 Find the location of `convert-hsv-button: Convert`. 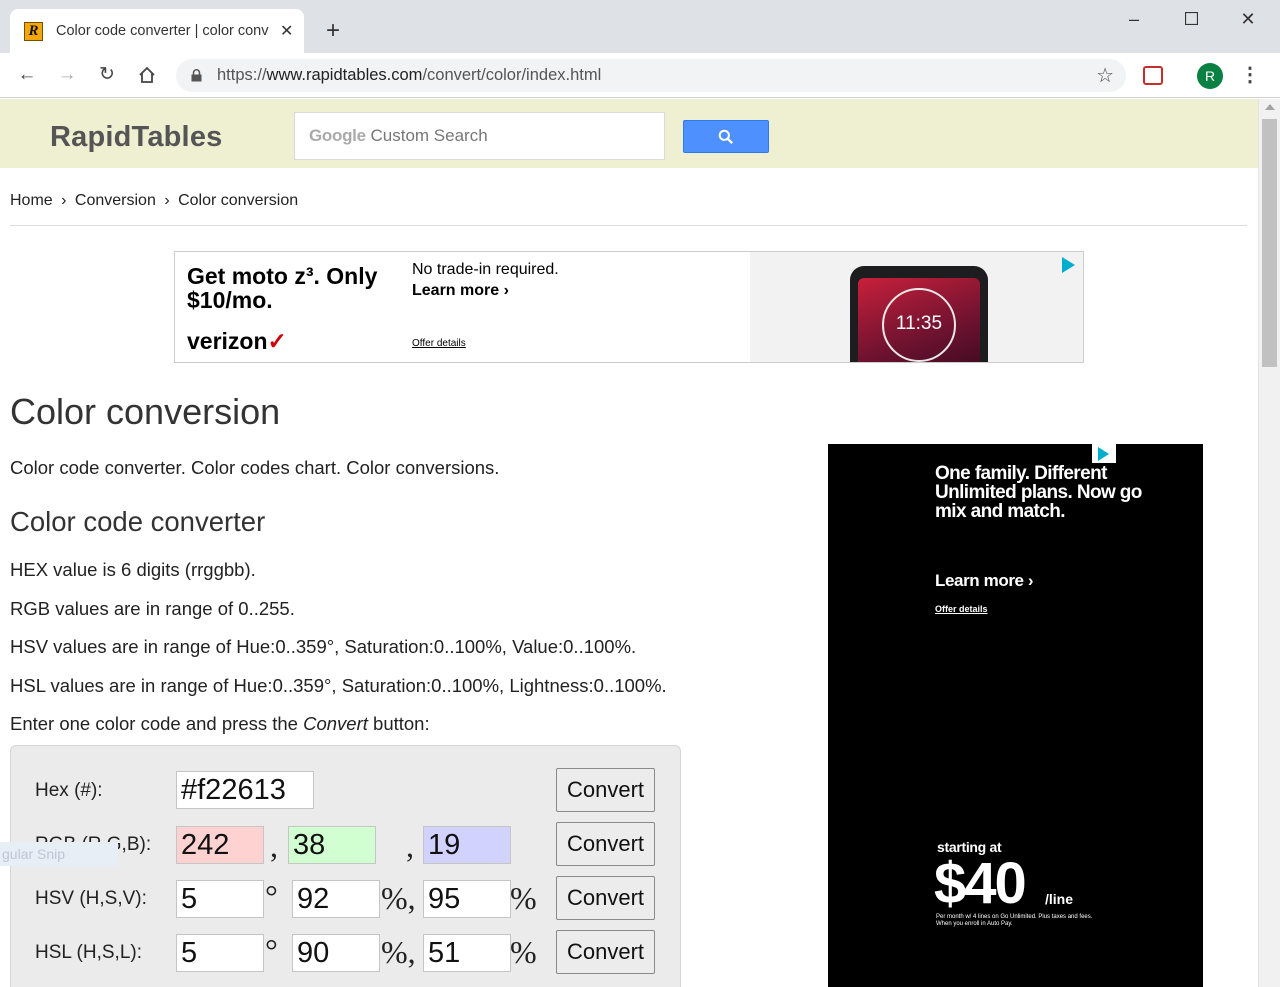

convert-hsv-button: Convert is located at coordinates (605, 898).